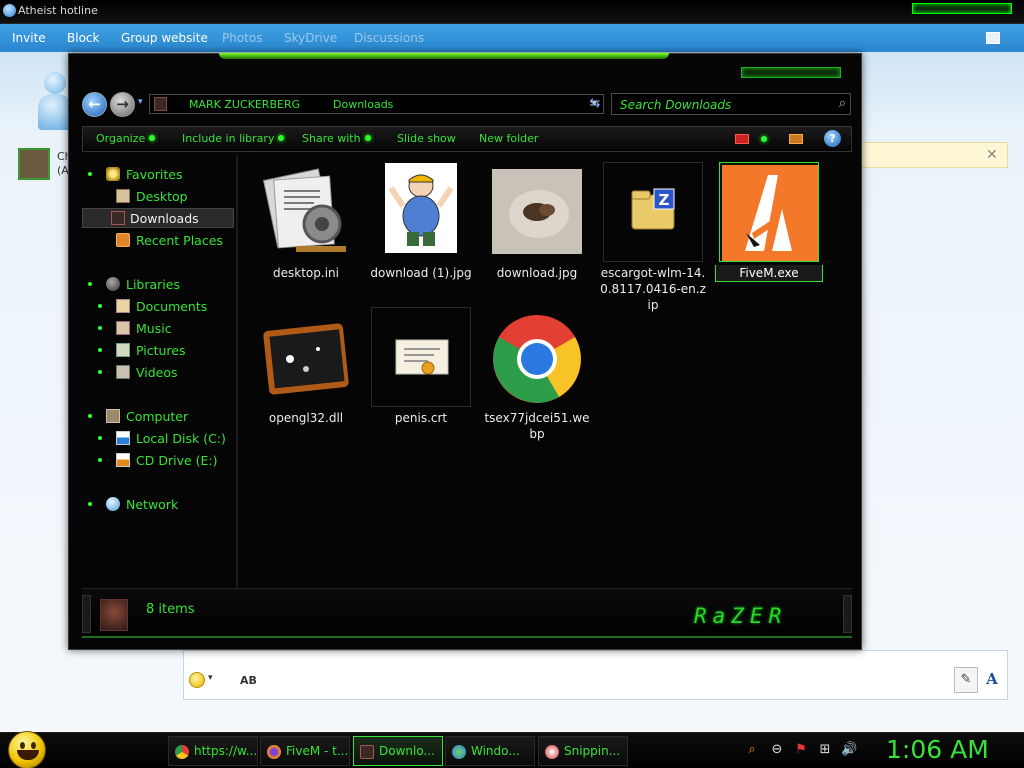  What do you see at coordinates (664, 200) in the screenshot?
I see `svg-text: Z` at bounding box center [664, 200].